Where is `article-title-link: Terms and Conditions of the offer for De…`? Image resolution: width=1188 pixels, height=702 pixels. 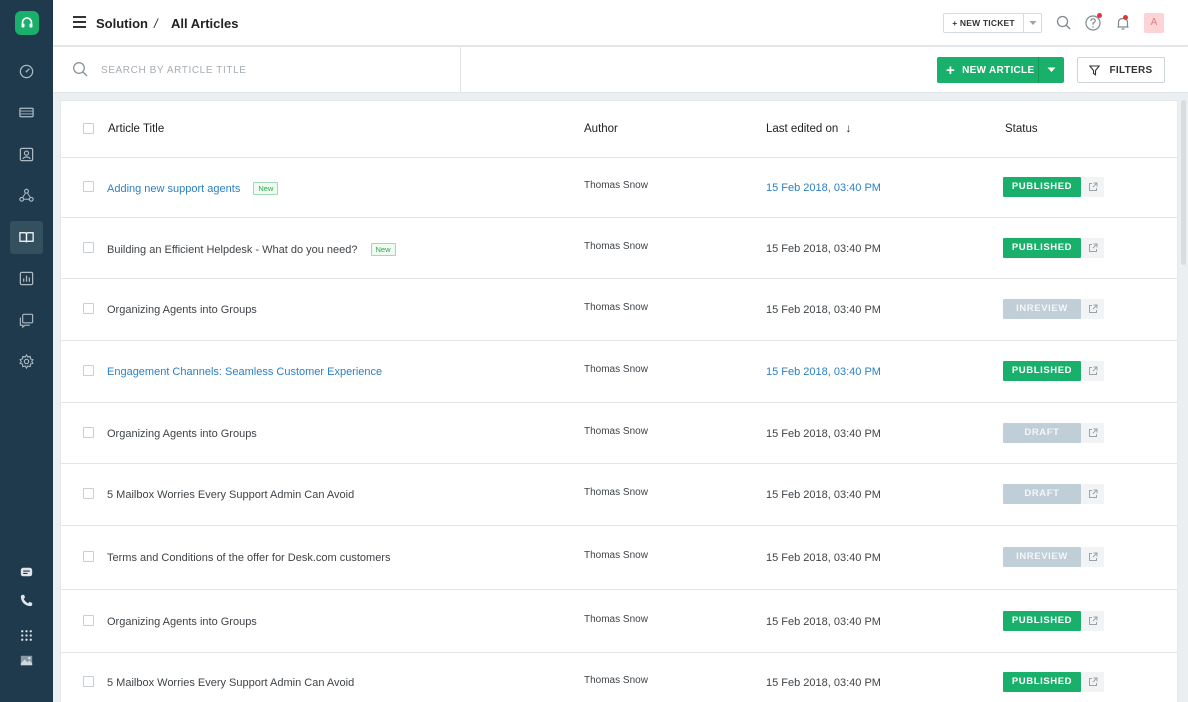
article-title-link: Terms and Conditions of the offer for De… is located at coordinates (248, 558).